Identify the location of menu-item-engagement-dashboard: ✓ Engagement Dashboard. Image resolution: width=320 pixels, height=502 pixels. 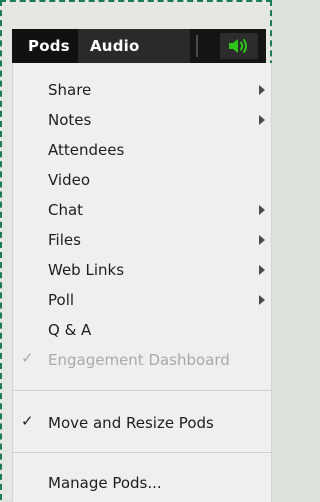
(142, 360).